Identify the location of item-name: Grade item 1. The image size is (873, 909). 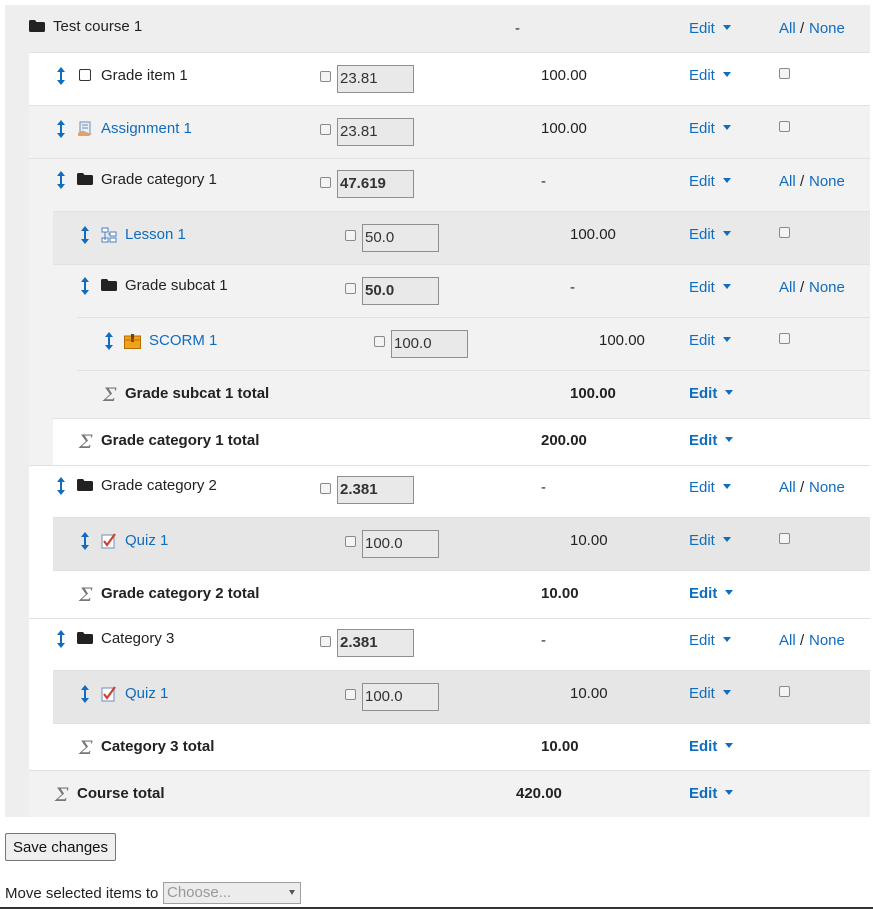
(144, 75).